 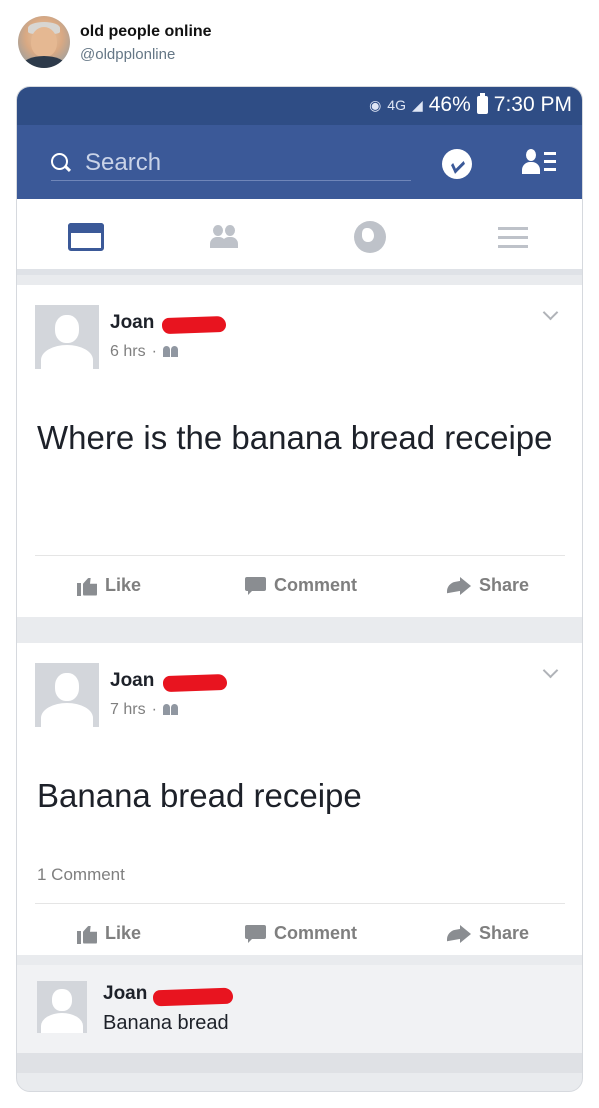 I want to click on post-time: 7 hrs, so click(x=128, y=709).